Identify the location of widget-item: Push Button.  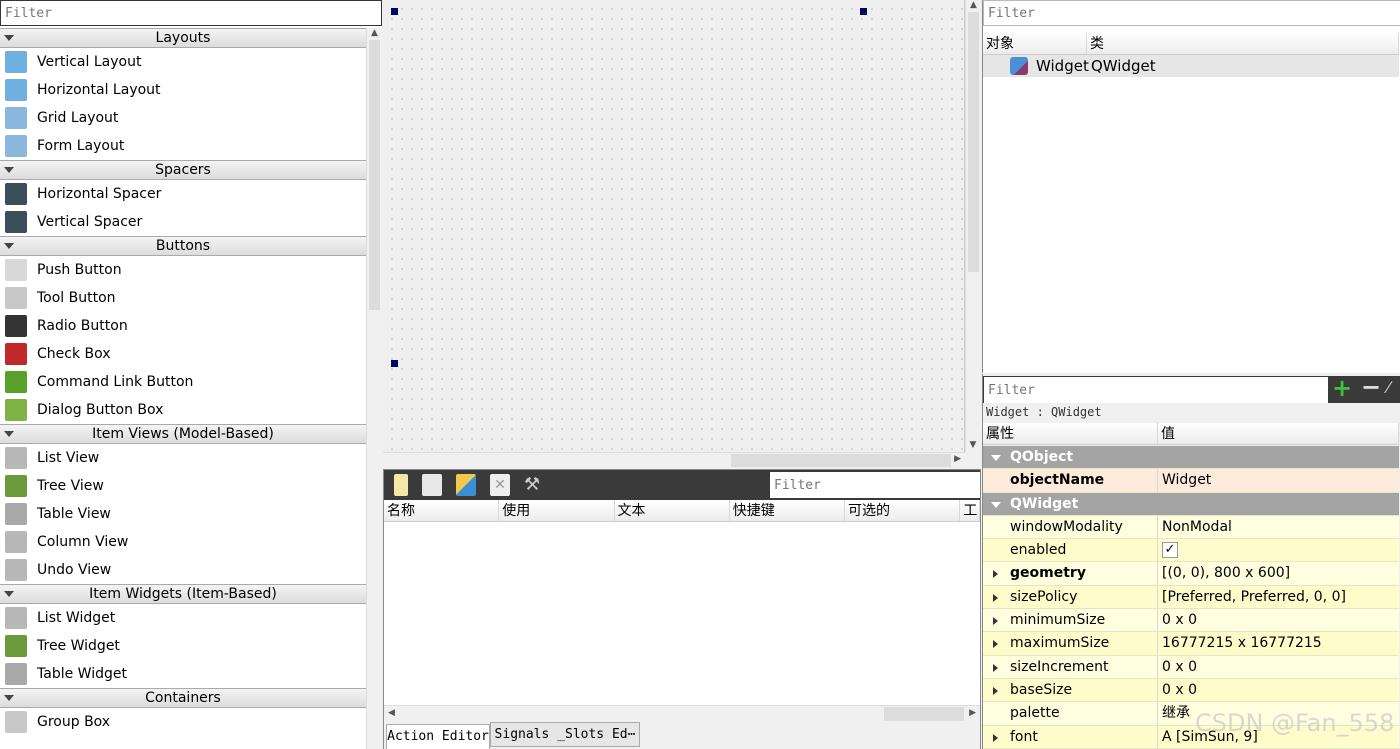
(183, 270).